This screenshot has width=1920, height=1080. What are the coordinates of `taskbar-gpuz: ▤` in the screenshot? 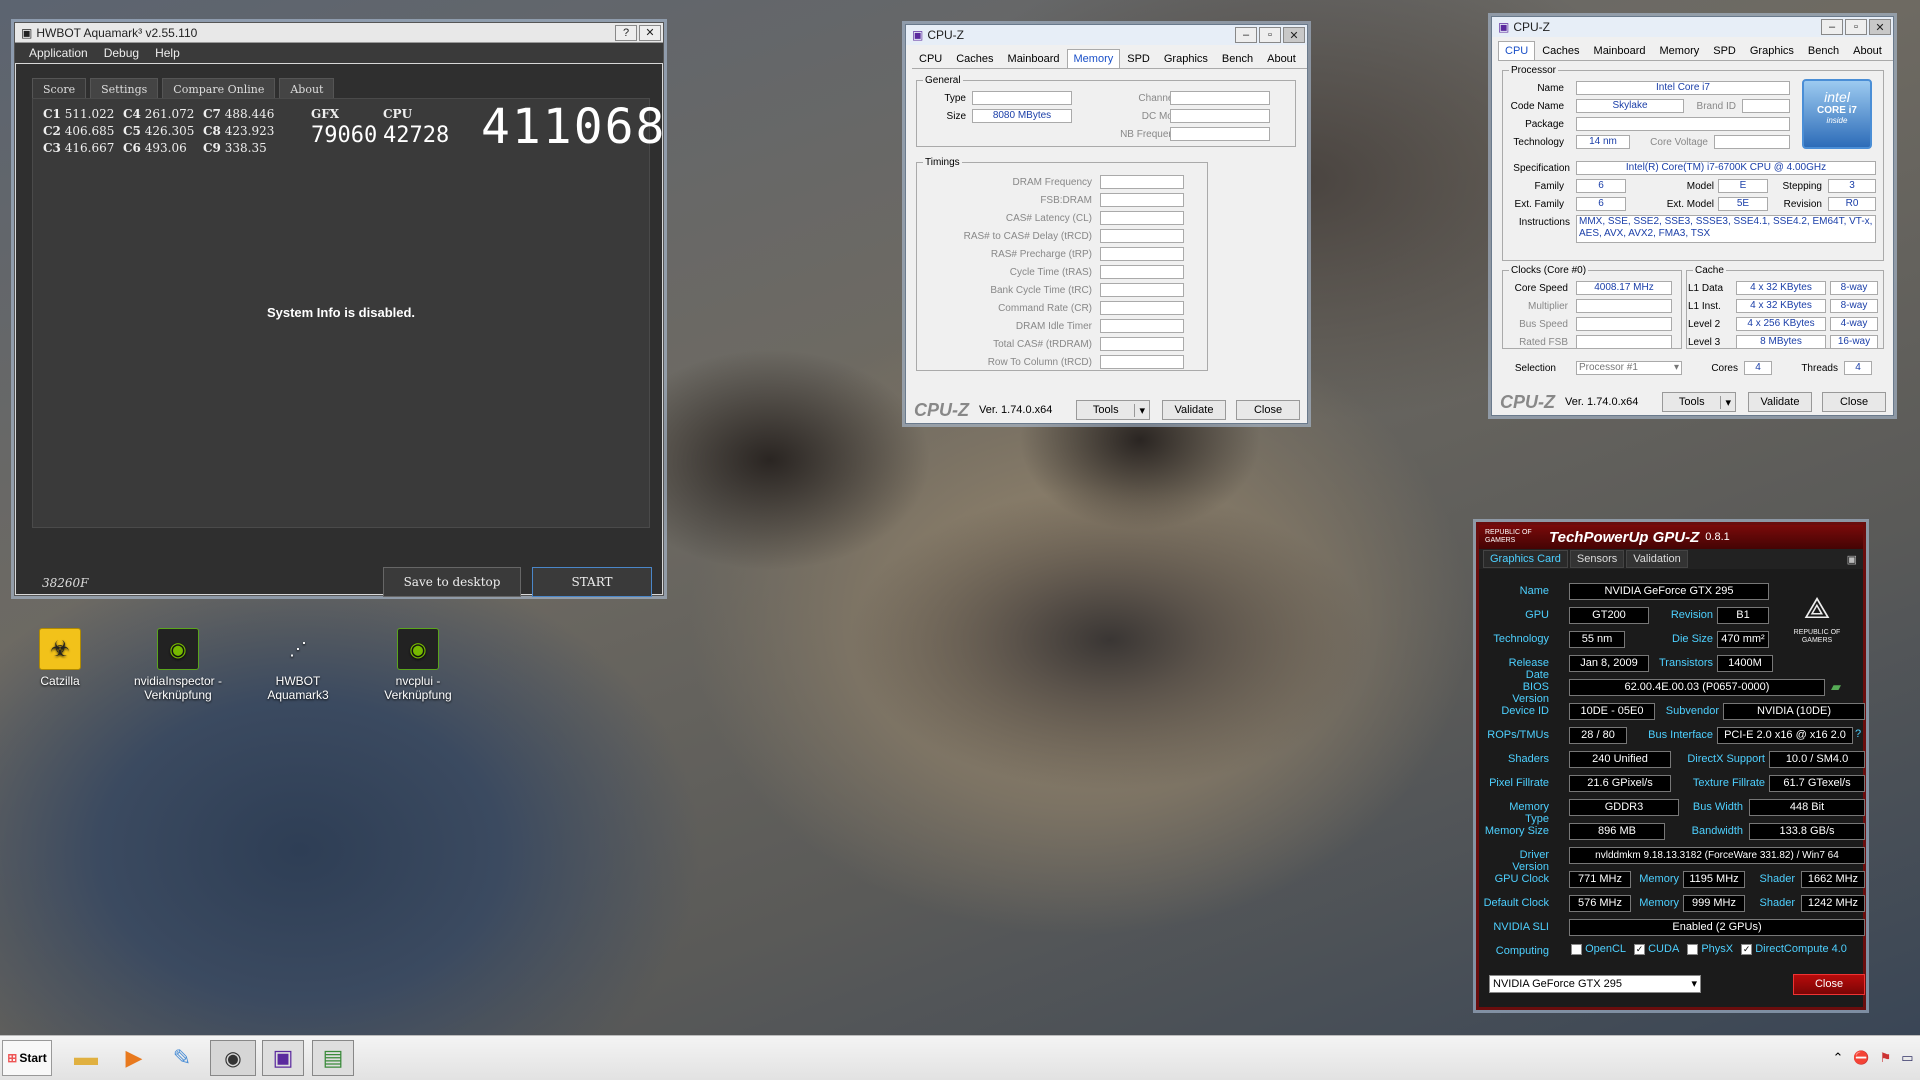 It's located at (333, 1058).